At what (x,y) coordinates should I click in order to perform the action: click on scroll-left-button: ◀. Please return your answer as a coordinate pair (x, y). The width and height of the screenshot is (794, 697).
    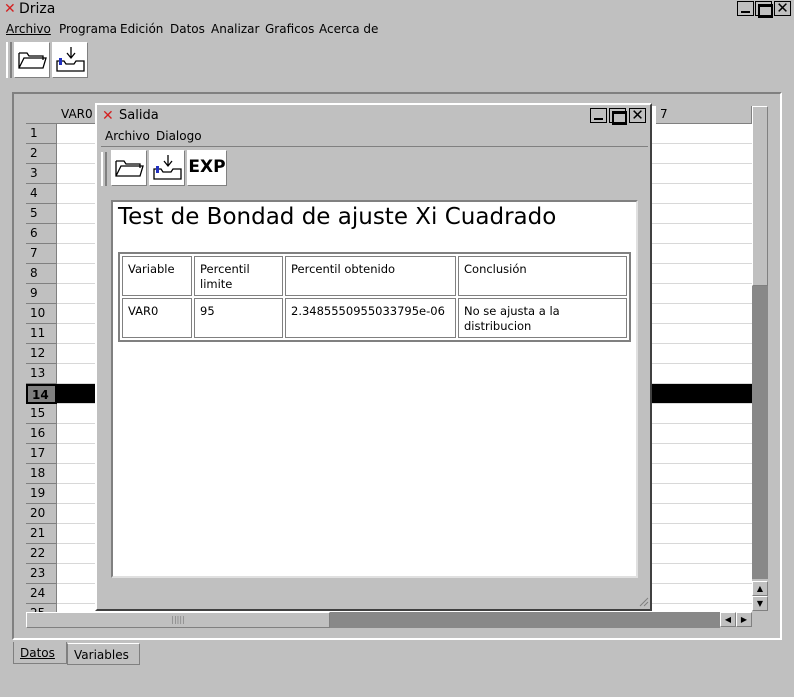
    Looking at the image, I should click on (728, 619).